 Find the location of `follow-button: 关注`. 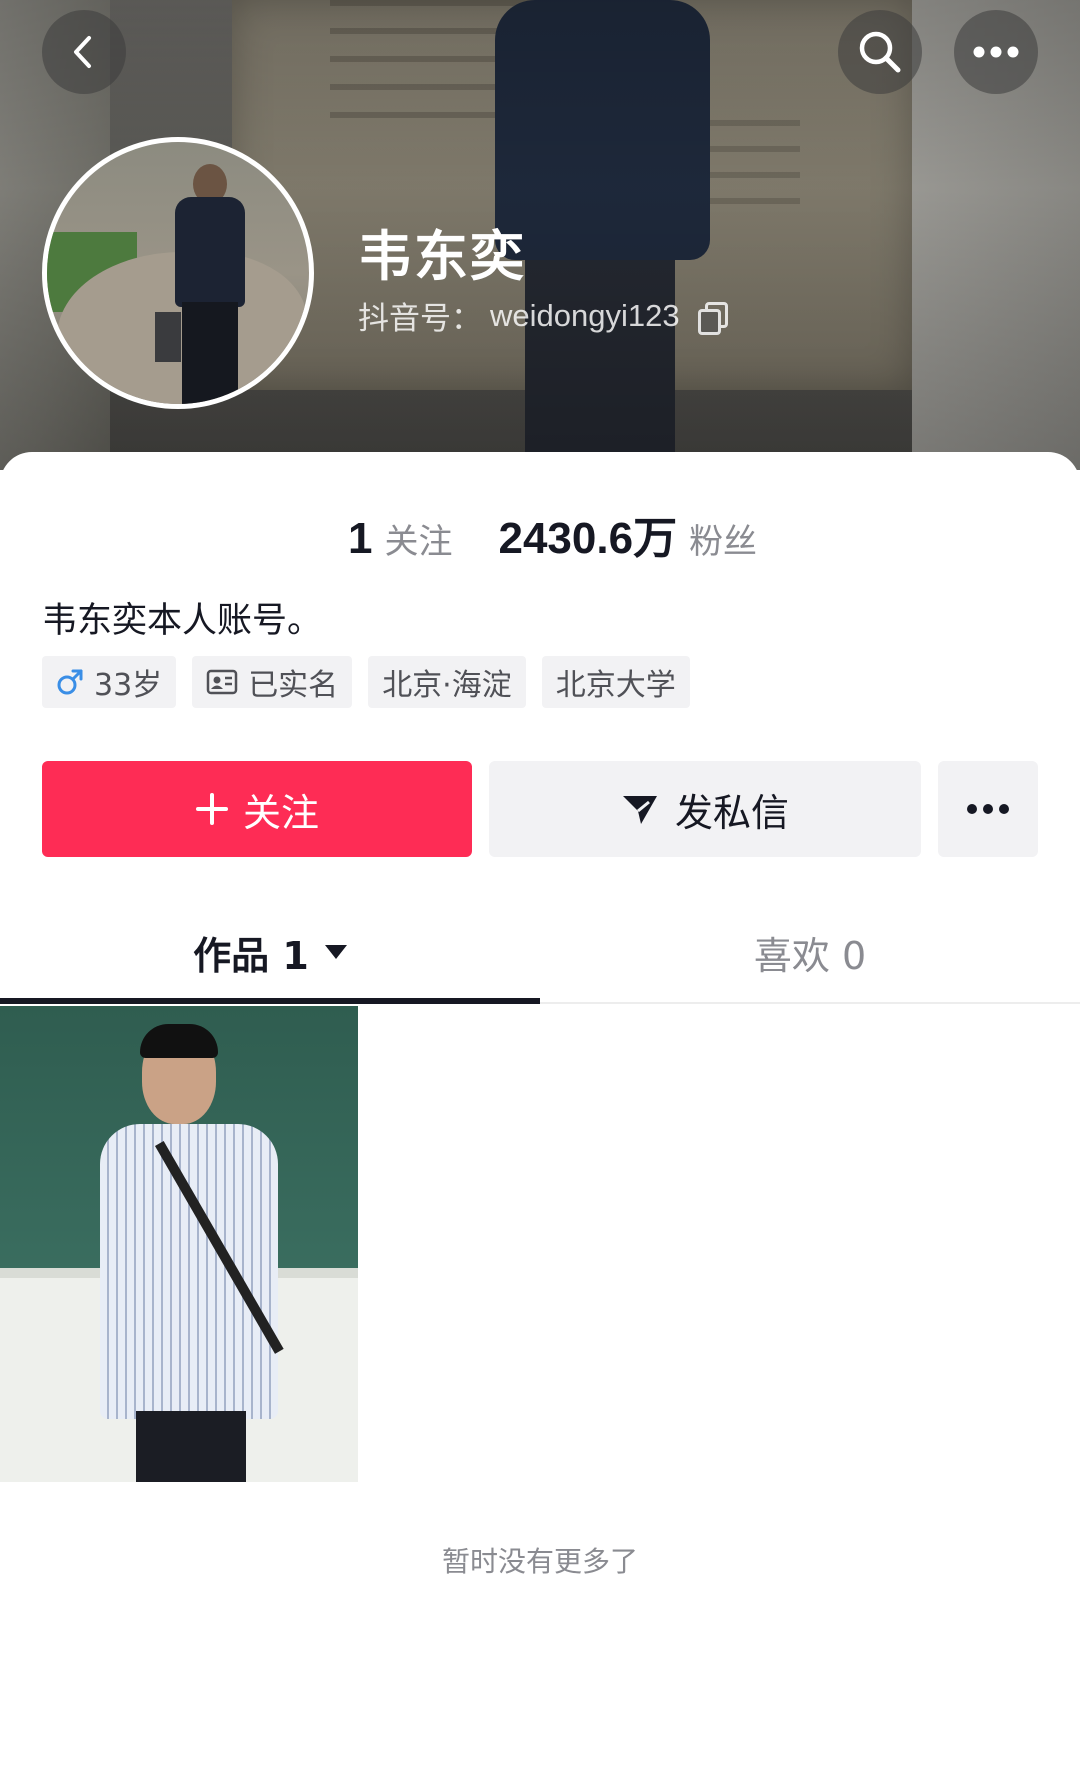

follow-button: 关注 is located at coordinates (257, 809).